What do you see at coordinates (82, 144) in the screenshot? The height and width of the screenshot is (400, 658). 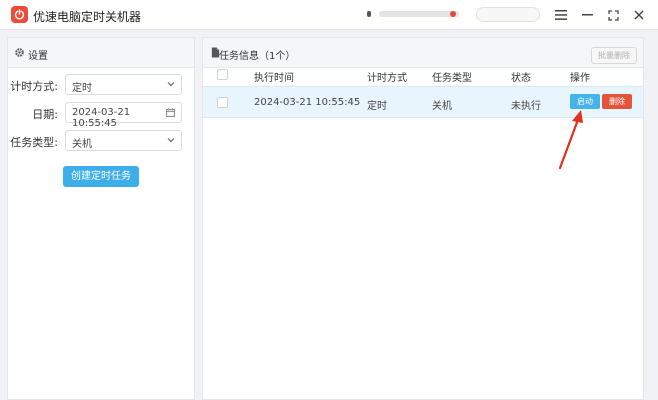 I see `task-type-value: 关机` at bounding box center [82, 144].